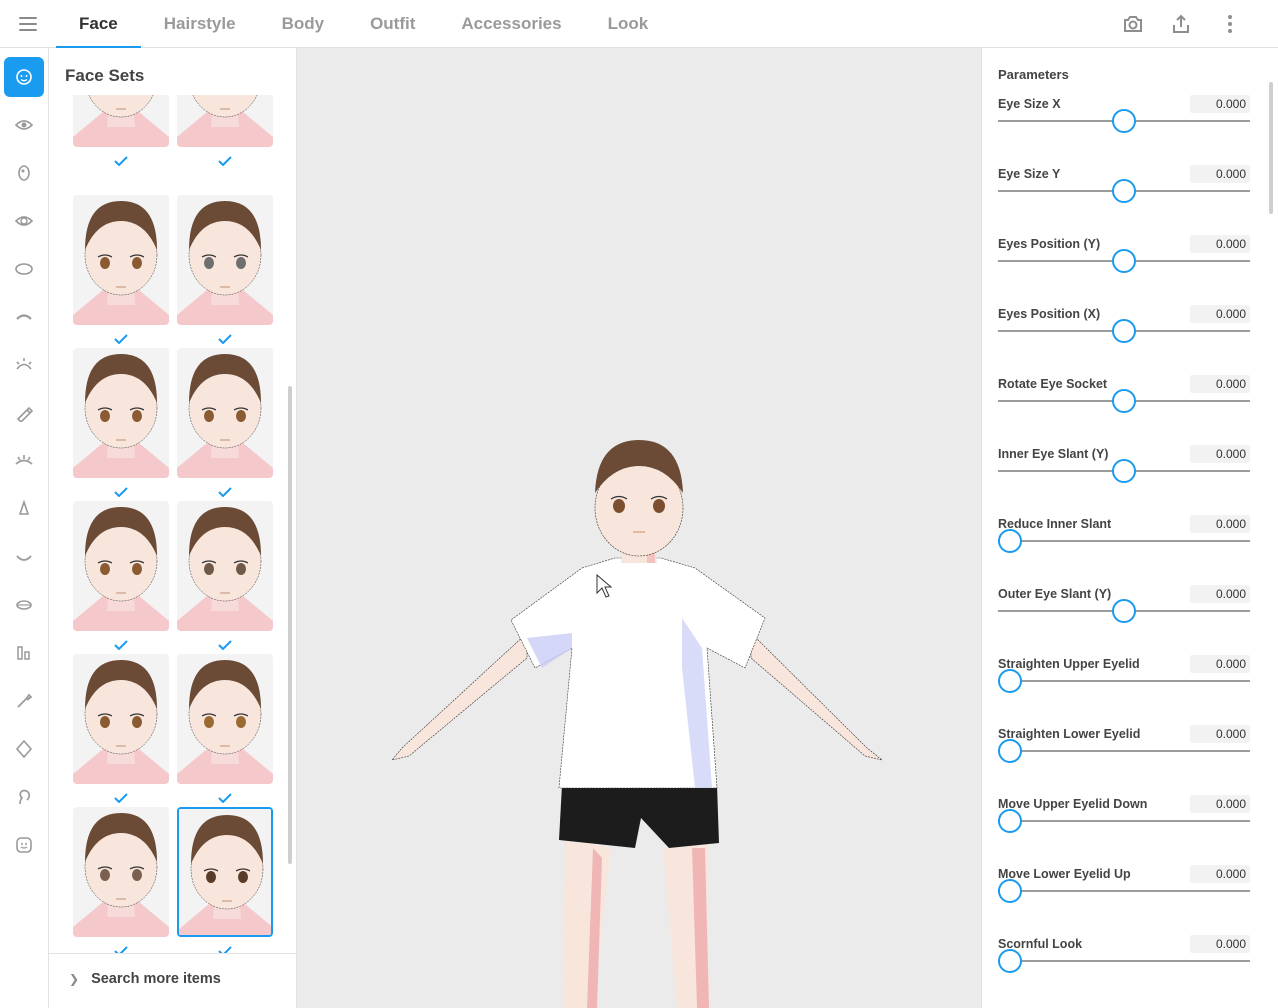  What do you see at coordinates (172, 978) in the screenshot?
I see `search-more-button: ❯ Search more items` at bounding box center [172, 978].